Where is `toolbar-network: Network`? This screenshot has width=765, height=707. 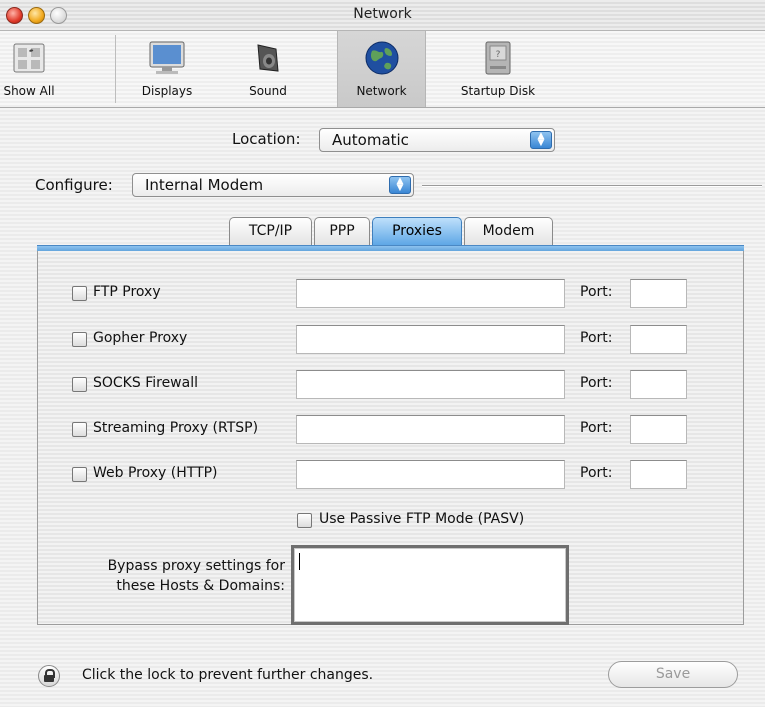 toolbar-network: Network is located at coordinates (381, 69).